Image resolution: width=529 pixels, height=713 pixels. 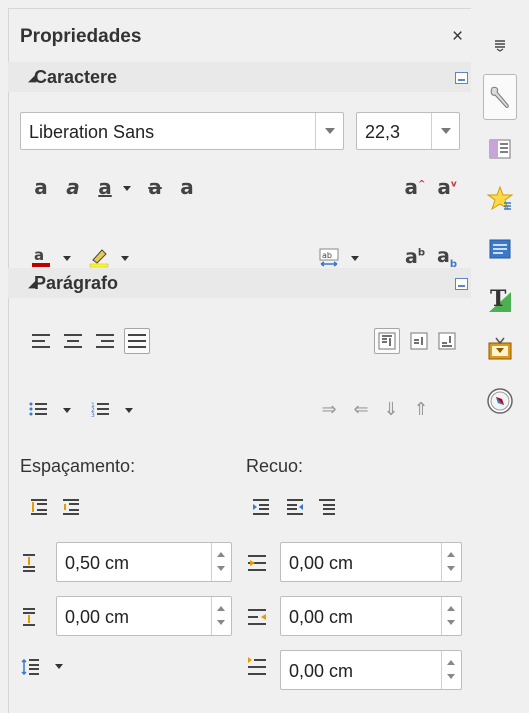 What do you see at coordinates (67, 410) in the screenshot?
I see `bullet-list-dropdown` at bounding box center [67, 410].